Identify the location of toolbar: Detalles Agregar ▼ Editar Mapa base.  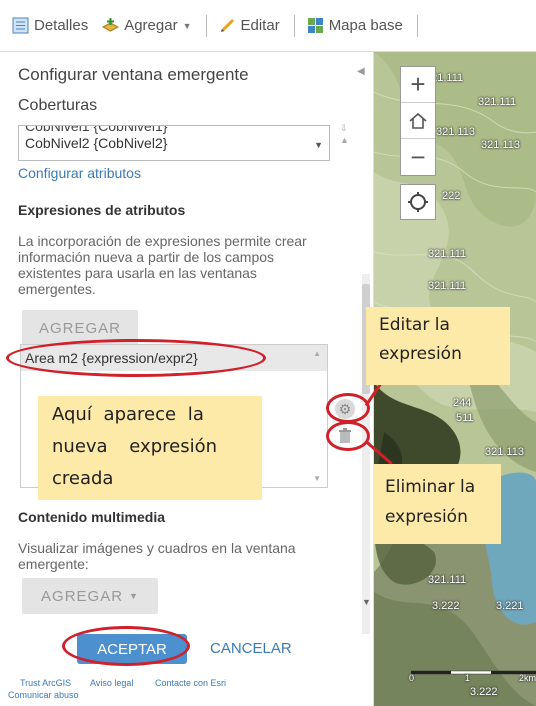
(268, 26).